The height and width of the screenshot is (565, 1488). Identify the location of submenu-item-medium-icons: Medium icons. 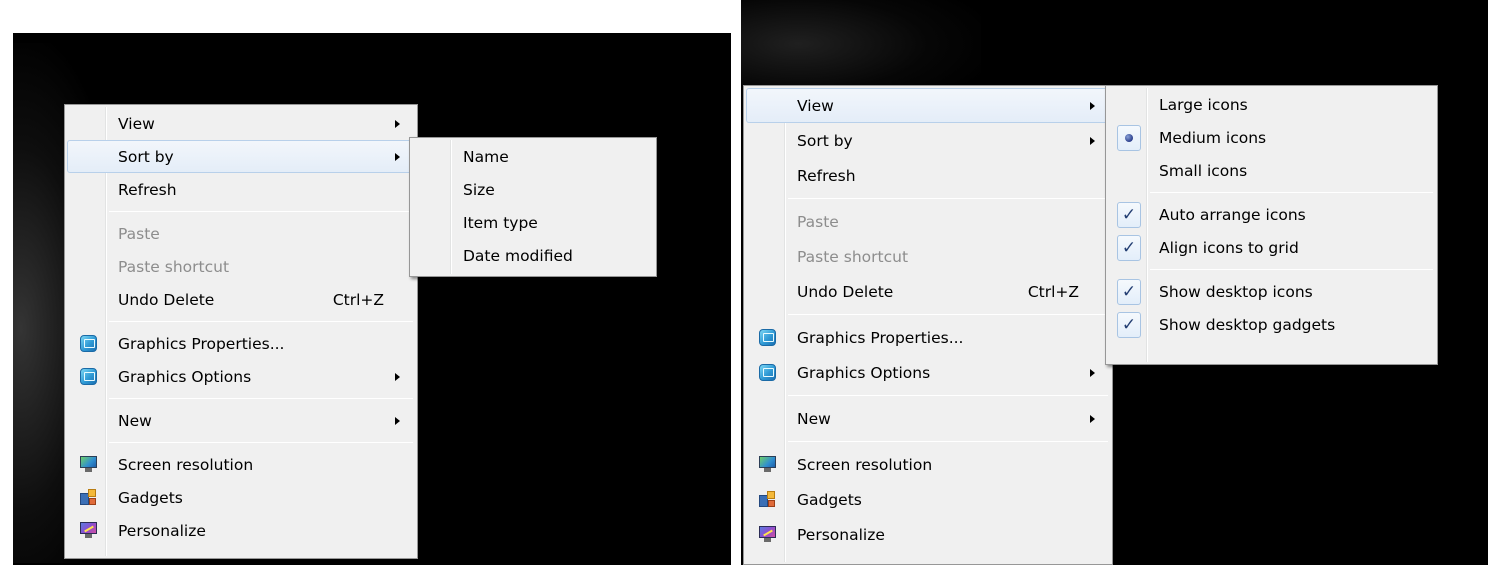
(1271, 137).